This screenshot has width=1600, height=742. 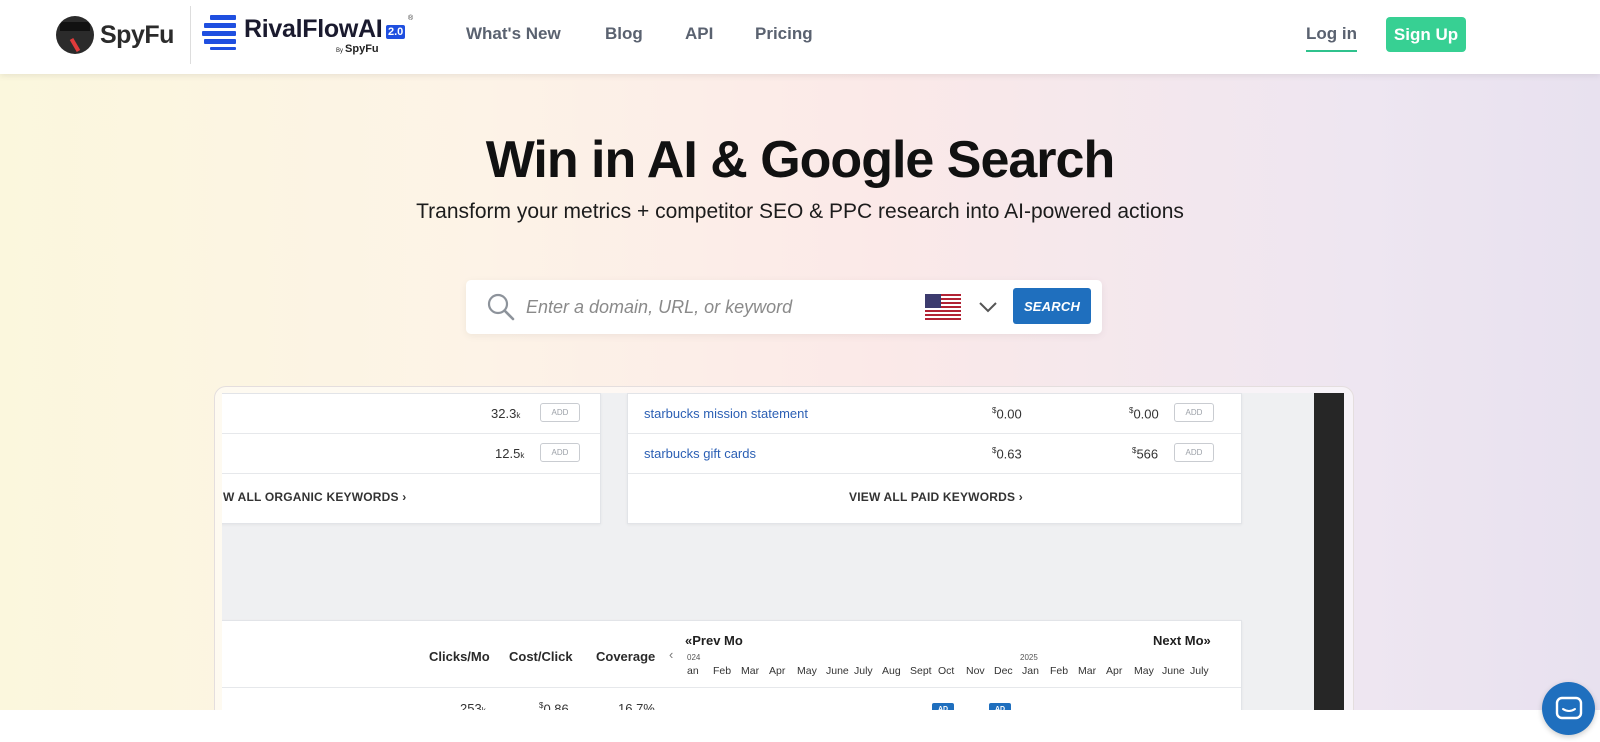 I want to click on rivalflow-stripes-icon, so click(x=219, y=32).